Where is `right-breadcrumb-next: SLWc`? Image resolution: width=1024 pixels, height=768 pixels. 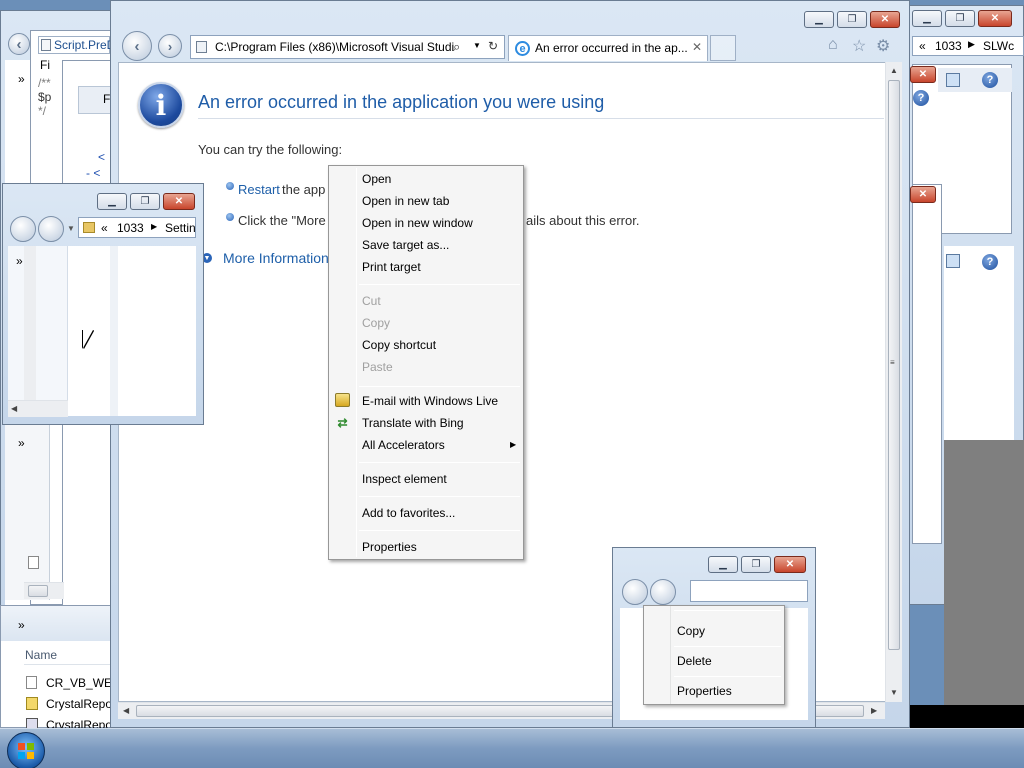 right-breadcrumb-next: SLWc is located at coordinates (998, 46).